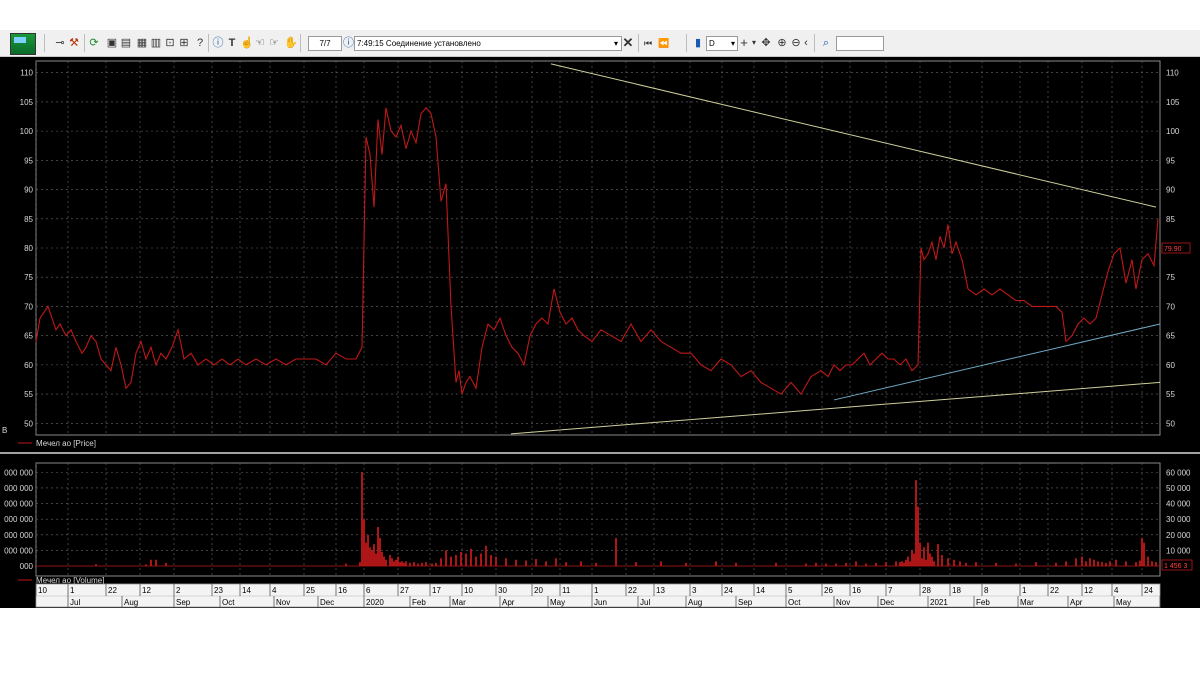 The width and height of the screenshot is (1200, 675). I want to click on date-day-label: 10, so click(468, 590).